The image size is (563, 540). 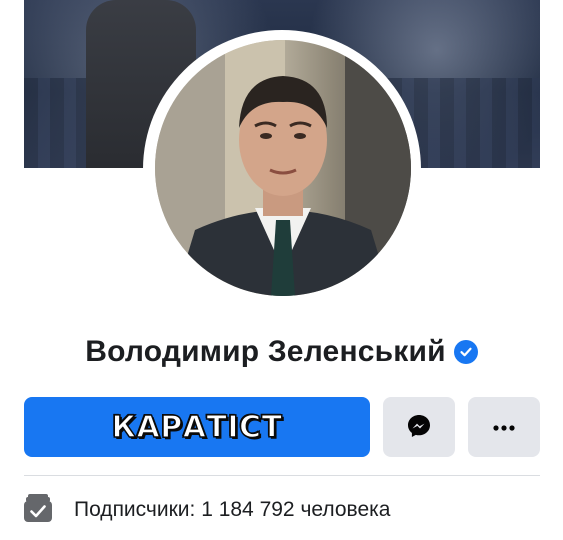 What do you see at coordinates (38, 510) in the screenshot?
I see `followers-check-icon` at bounding box center [38, 510].